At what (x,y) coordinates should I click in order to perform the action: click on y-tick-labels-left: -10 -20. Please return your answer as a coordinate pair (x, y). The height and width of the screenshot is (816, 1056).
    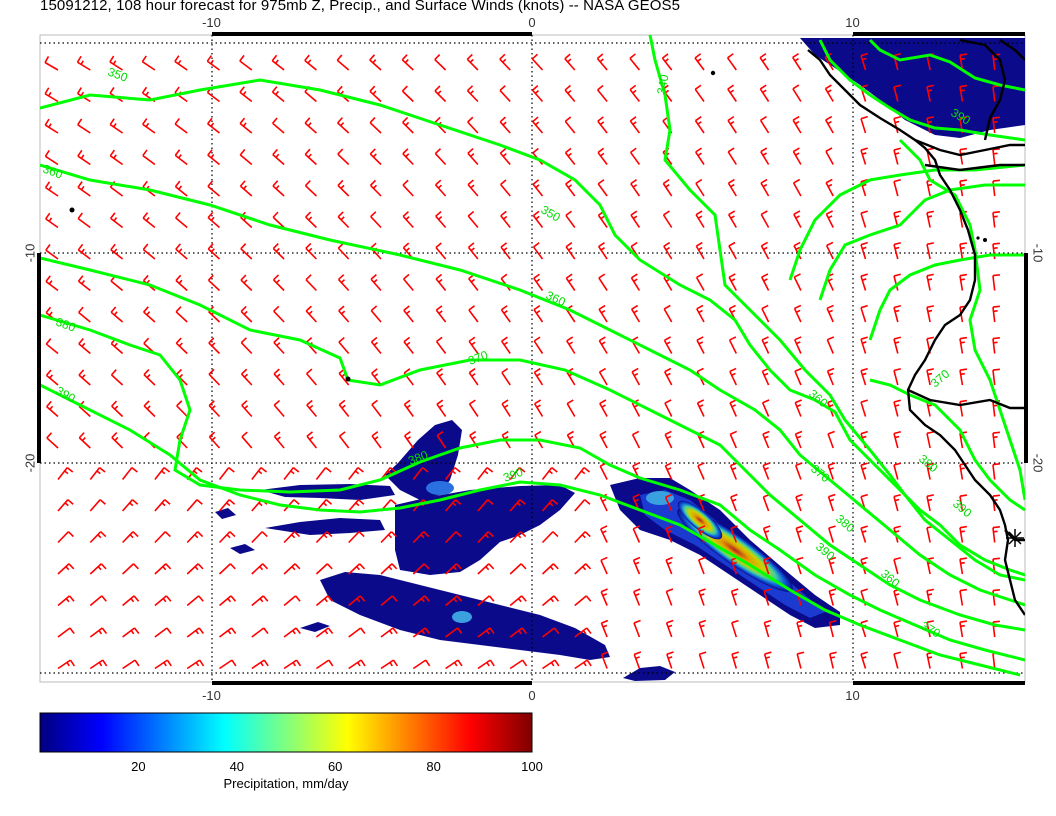
    Looking at the image, I should click on (30, 358).